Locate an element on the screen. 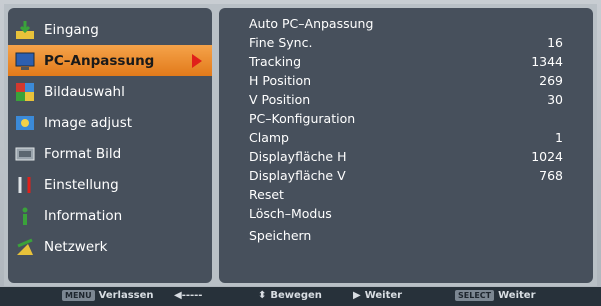  row-value: 16 is located at coordinates (555, 42).